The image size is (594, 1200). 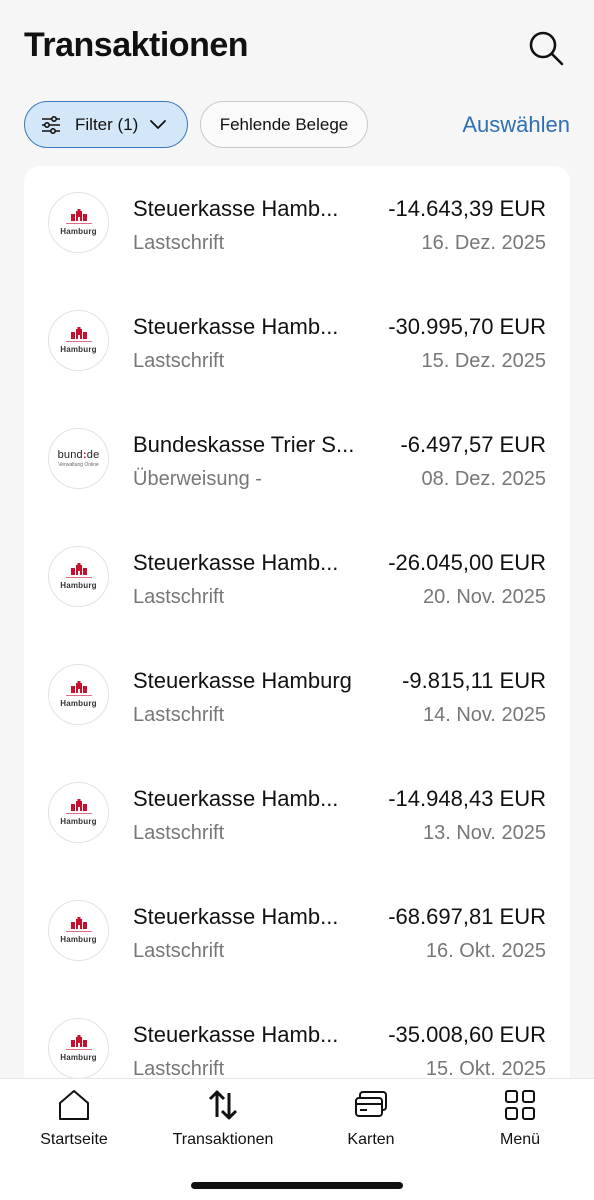 I want to click on filter-chip-label: Filter (1), so click(x=107, y=124).